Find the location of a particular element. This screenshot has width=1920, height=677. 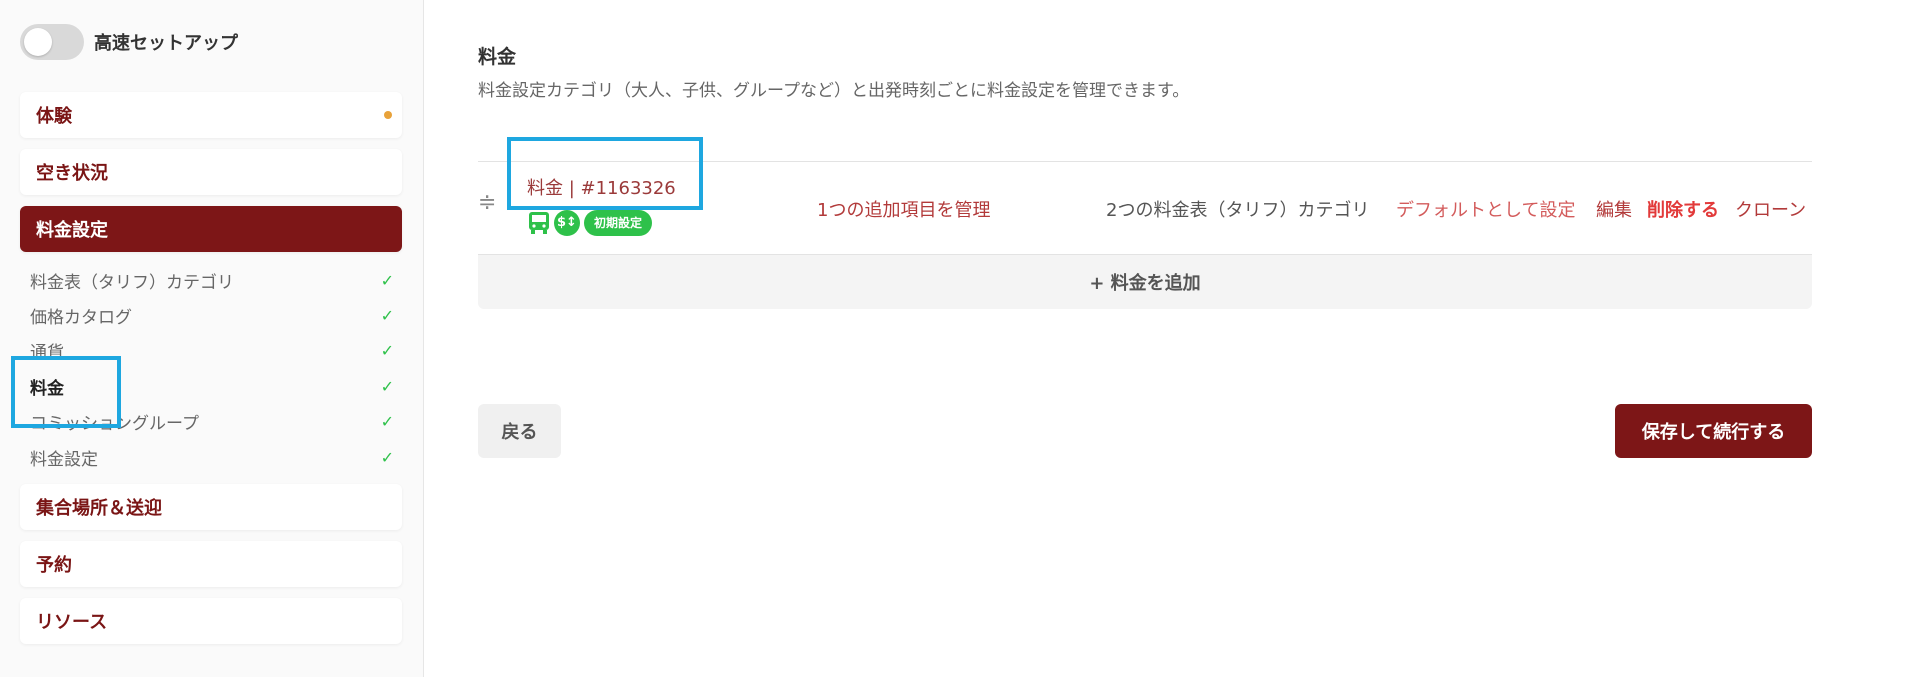

quick-setup-label: 高速セットアップ is located at coordinates (166, 43).